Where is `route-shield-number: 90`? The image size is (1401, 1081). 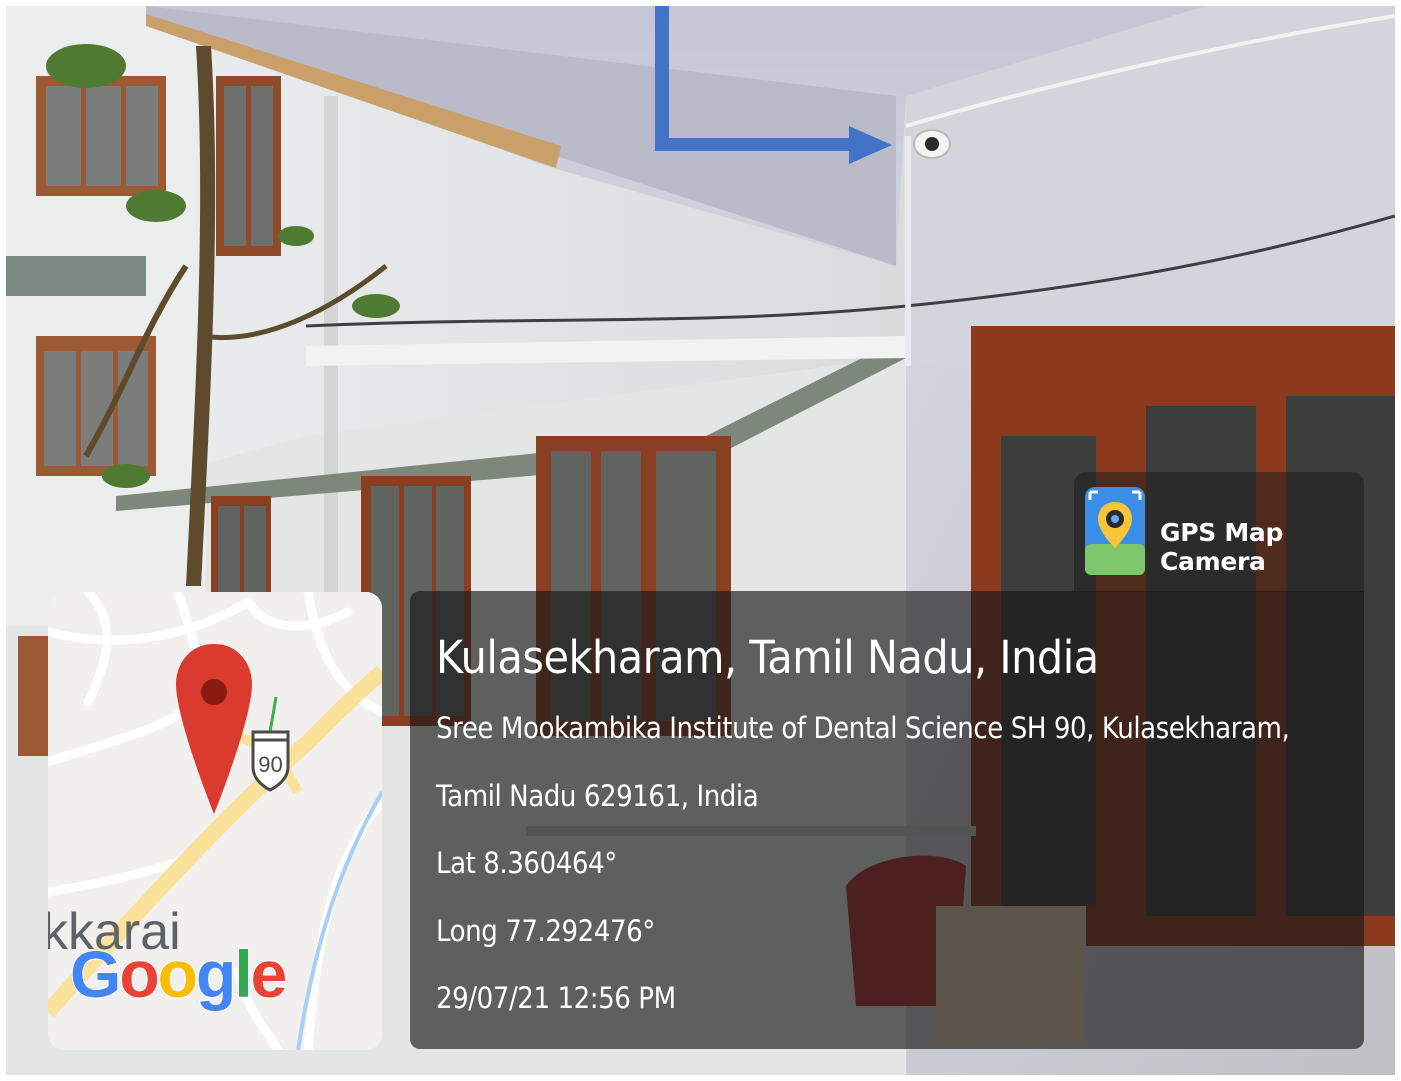
route-shield-number: 90 is located at coordinates (270, 764).